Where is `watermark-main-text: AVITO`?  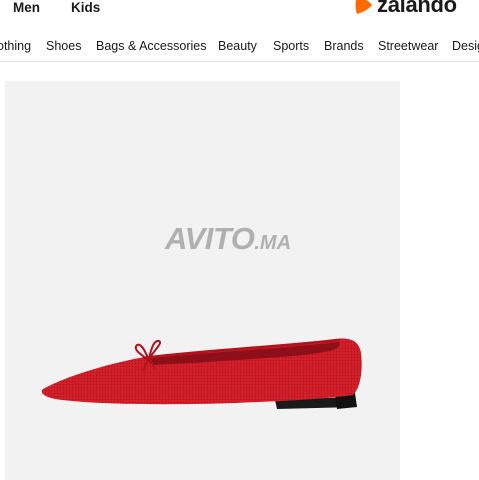 watermark-main-text: AVITO is located at coordinates (210, 238).